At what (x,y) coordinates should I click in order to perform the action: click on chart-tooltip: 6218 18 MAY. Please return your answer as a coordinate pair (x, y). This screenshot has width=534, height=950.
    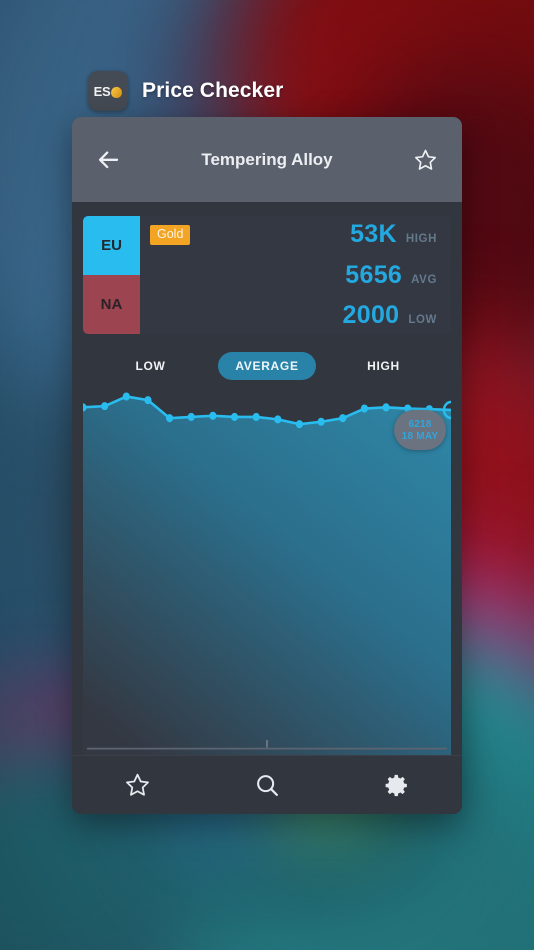
    Looking at the image, I should click on (420, 430).